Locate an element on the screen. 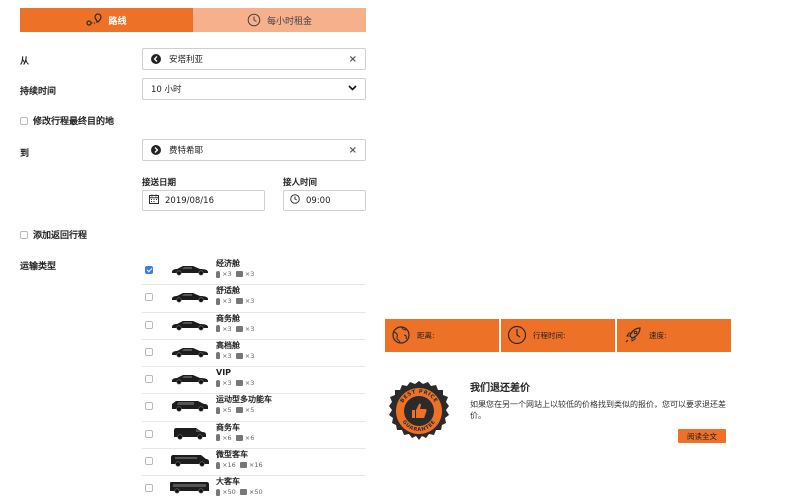  vehicle-name: 微型客车 is located at coordinates (232, 455).